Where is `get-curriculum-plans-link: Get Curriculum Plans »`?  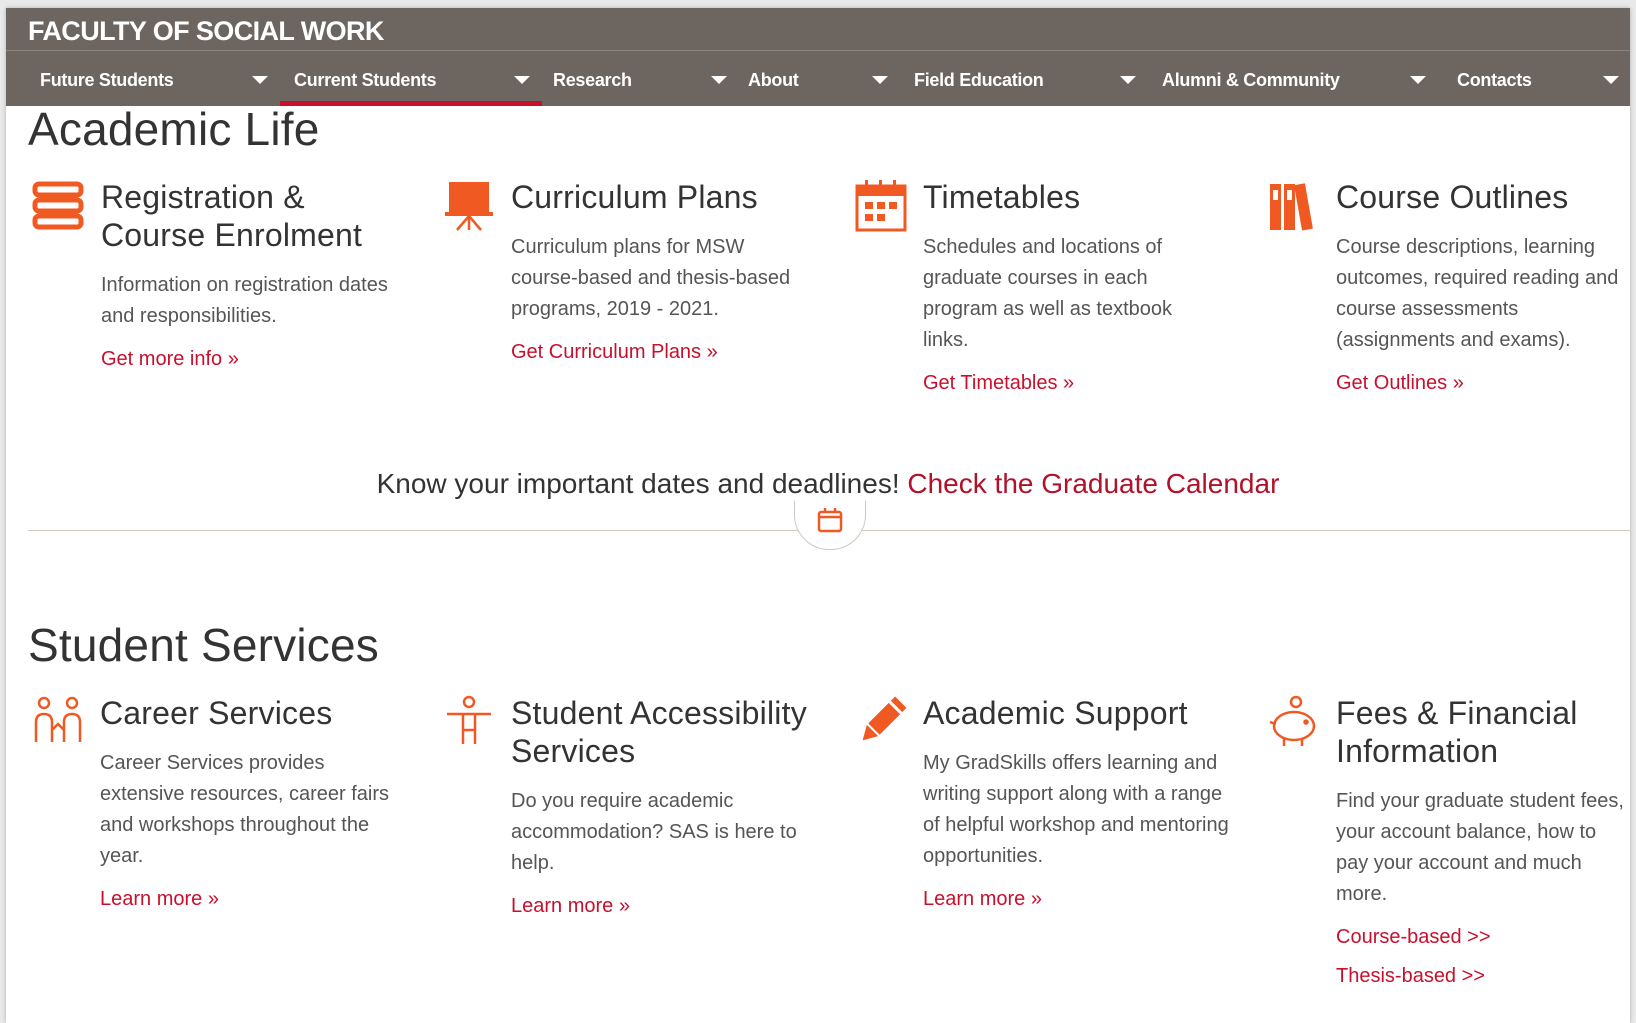
get-curriculum-plans-link: Get Curriculum Plans » is located at coordinates (661, 352).